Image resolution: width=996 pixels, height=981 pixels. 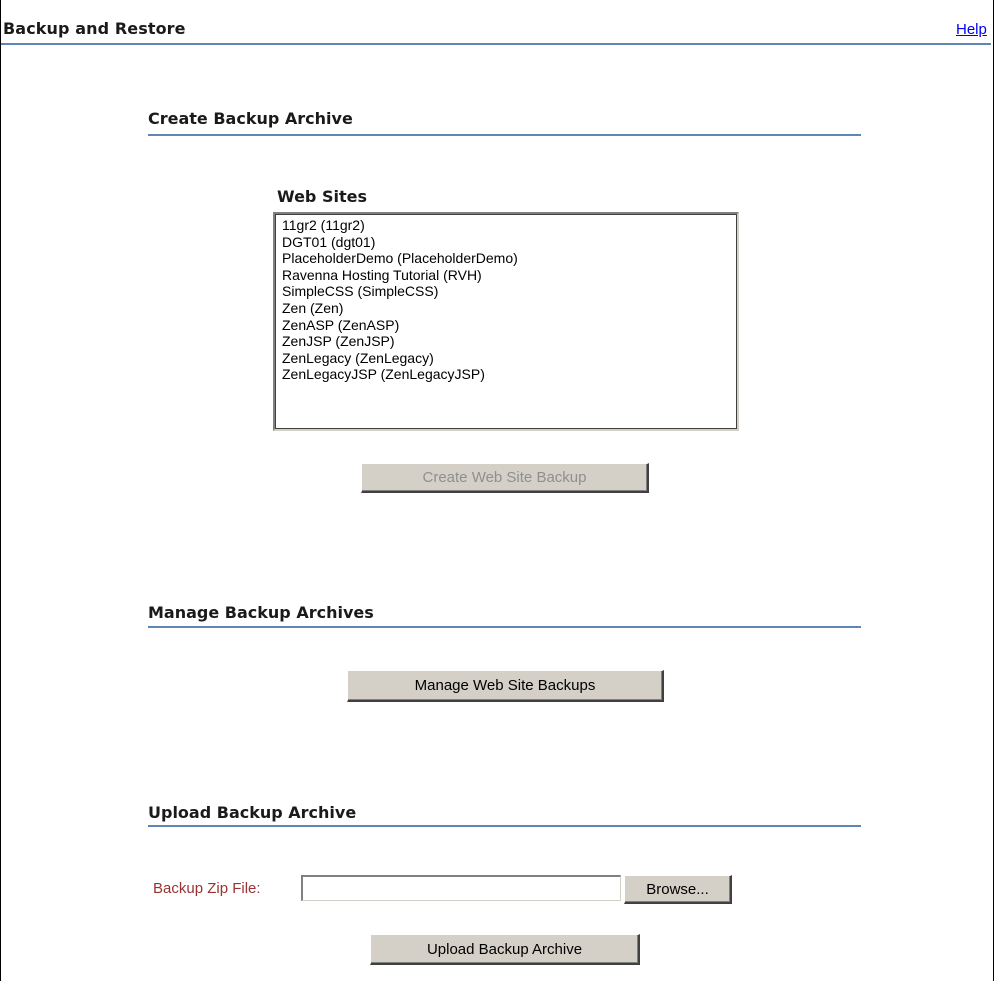 What do you see at coordinates (461, 888) in the screenshot?
I see `backup-zip-file-input` at bounding box center [461, 888].